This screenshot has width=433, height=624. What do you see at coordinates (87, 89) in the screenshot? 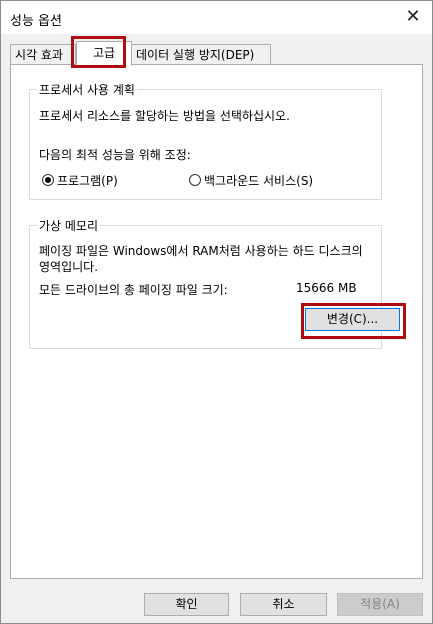
I see `processor-scheduling-legend: 프로세서 사용 계획` at bounding box center [87, 89].